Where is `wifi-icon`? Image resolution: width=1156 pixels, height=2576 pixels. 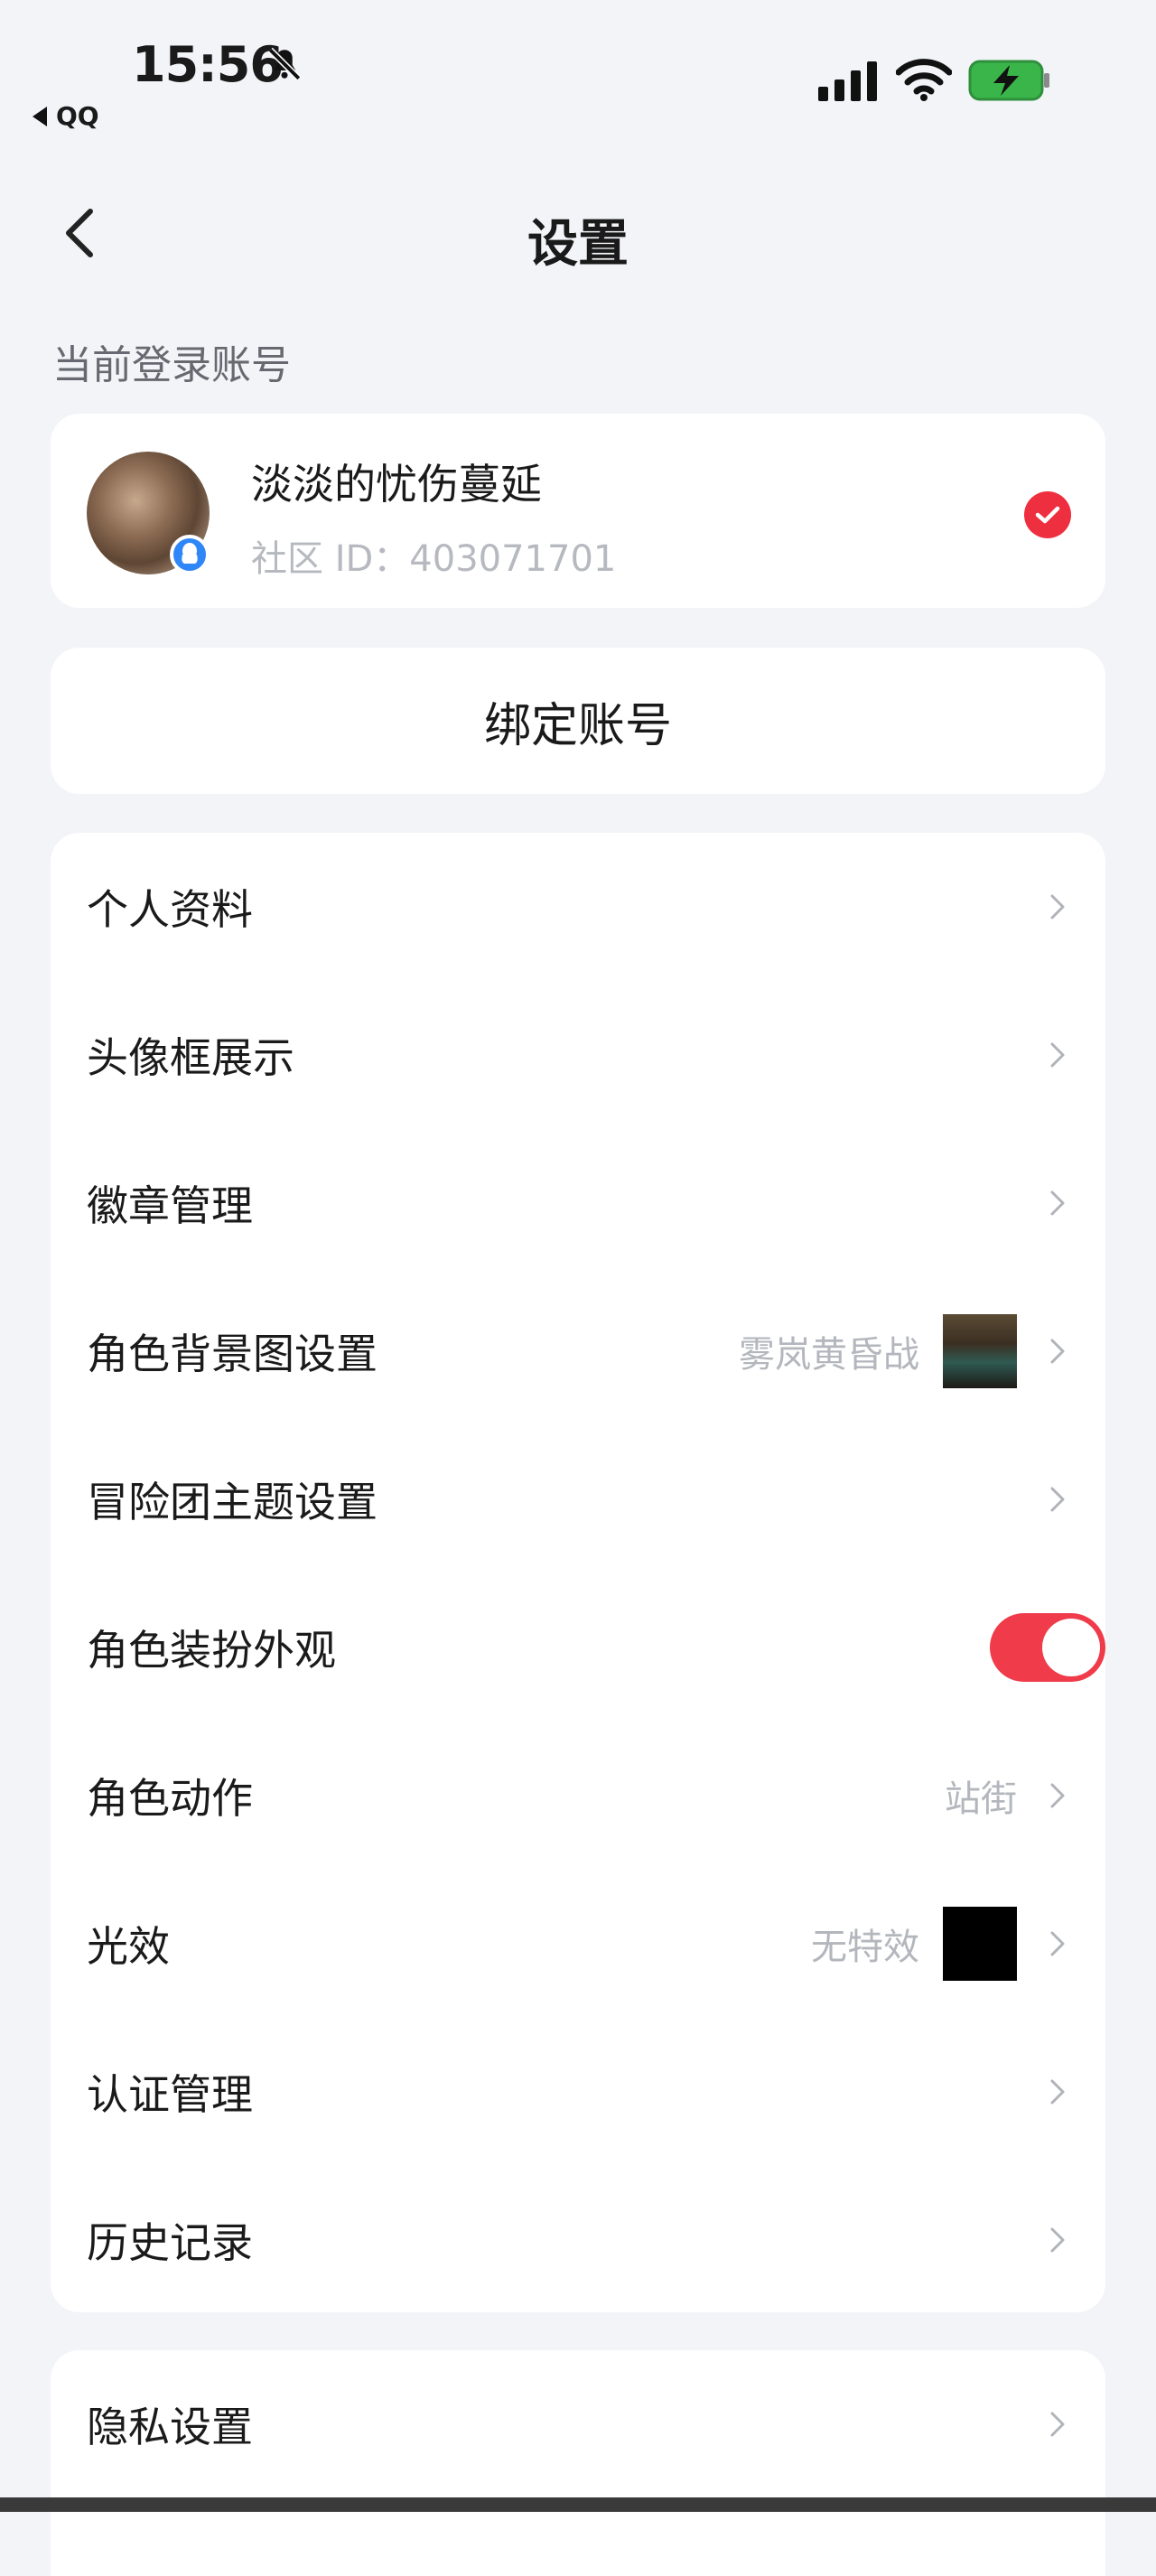
wifi-icon is located at coordinates (924, 80).